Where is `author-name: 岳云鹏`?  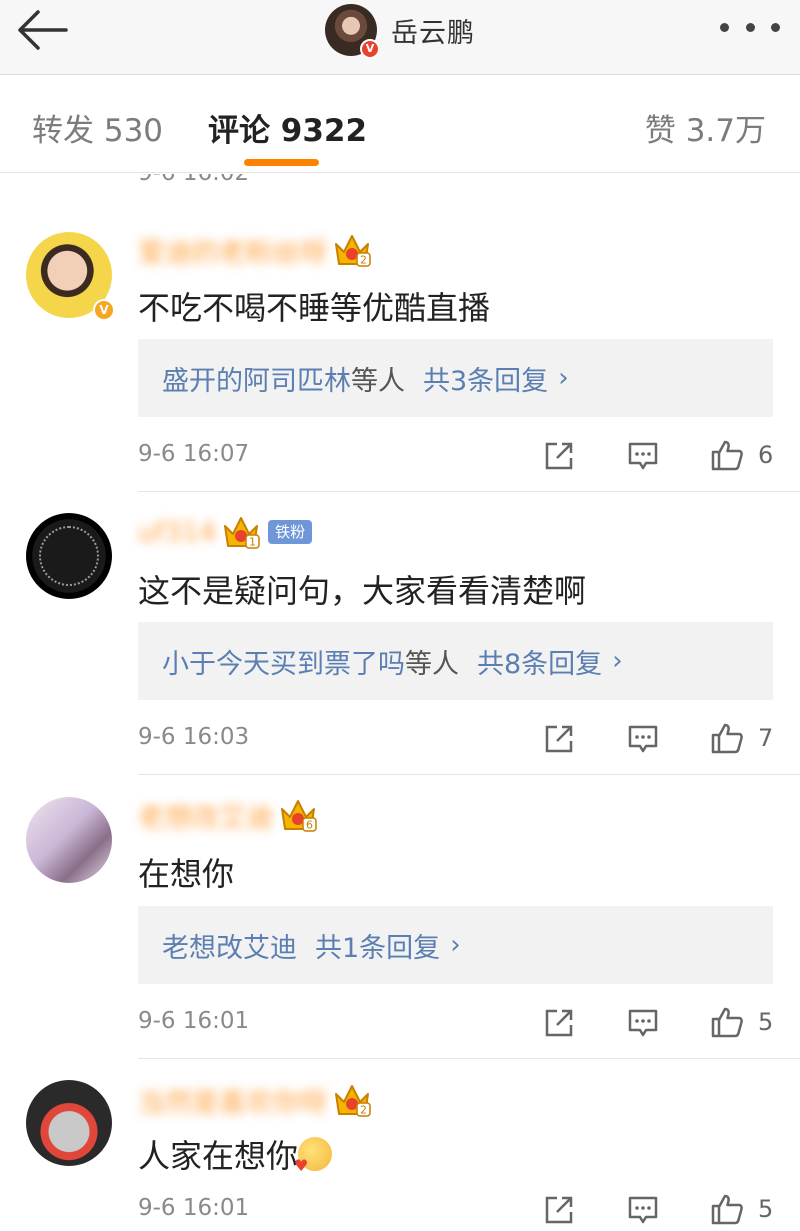
author-name: 岳云鹏 is located at coordinates (433, 33).